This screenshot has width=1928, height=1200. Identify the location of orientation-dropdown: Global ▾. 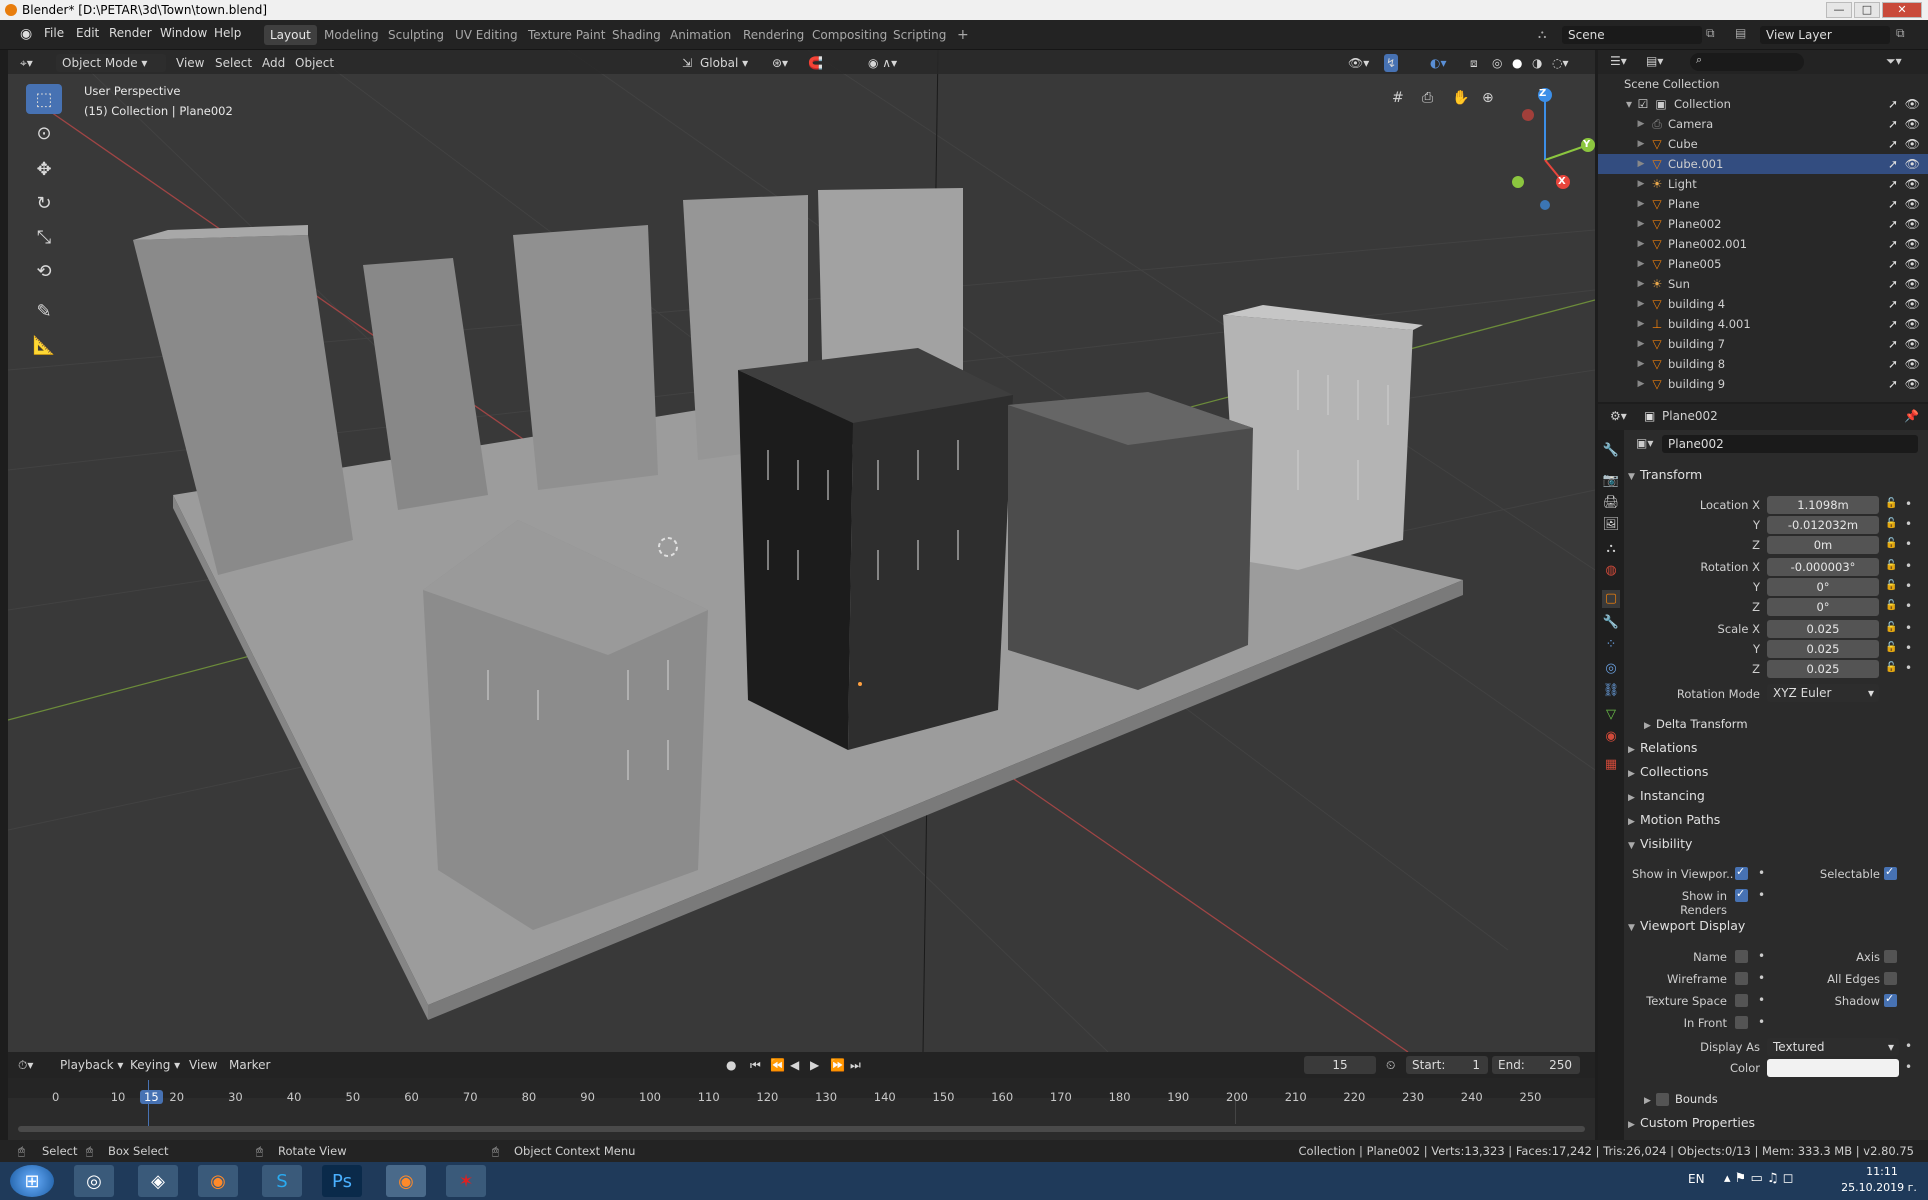
(730, 63).